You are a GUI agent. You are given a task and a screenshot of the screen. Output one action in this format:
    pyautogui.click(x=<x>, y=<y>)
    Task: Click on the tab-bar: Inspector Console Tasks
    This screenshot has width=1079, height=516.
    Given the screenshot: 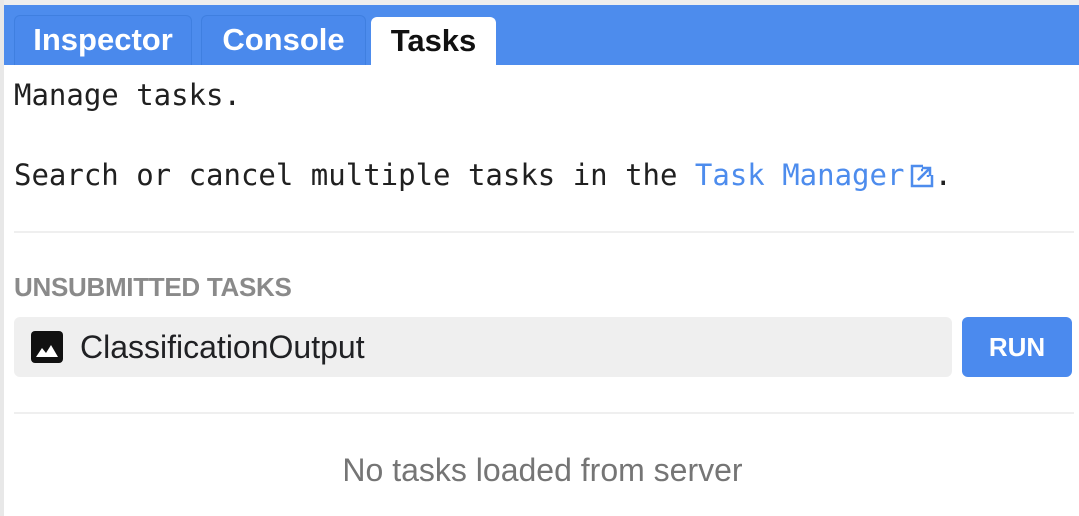 What is the action you would take?
    pyautogui.click(x=541, y=35)
    